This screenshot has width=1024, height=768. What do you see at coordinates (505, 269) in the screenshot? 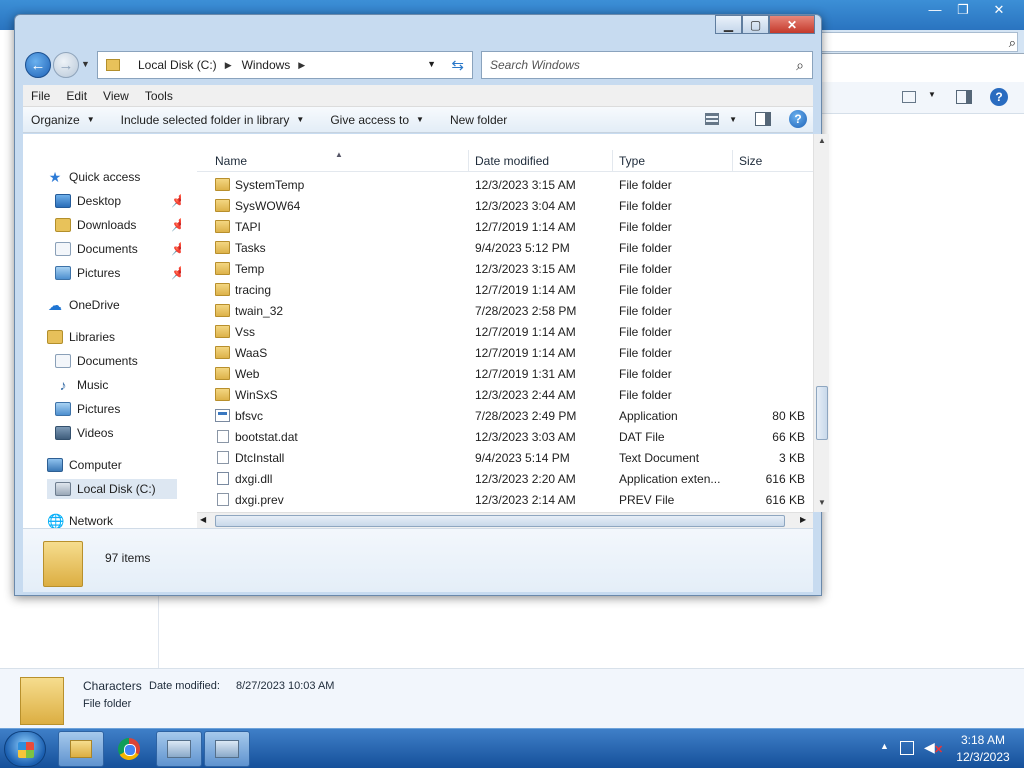
I see `table-row: Temp 12/3/2023 3:15 AM File folder` at bounding box center [505, 269].